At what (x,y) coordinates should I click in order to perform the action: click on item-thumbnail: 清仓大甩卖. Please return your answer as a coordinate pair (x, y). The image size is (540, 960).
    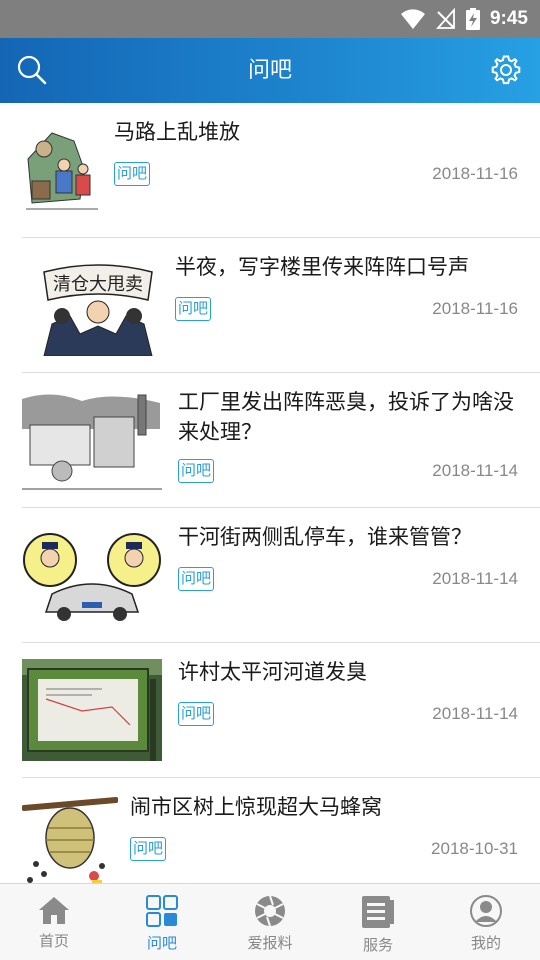
    Looking at the image, I should click on (98, 305).